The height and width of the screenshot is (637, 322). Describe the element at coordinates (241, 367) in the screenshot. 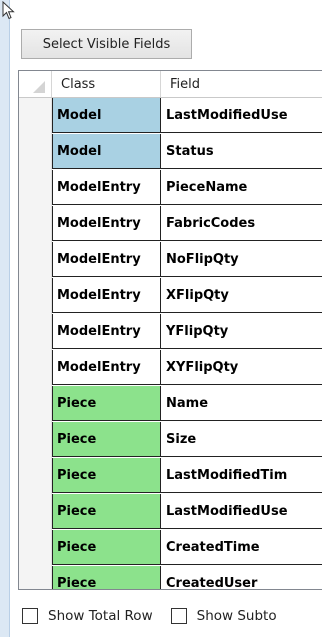

I see `cell-field: XYFlipQty` at that location.